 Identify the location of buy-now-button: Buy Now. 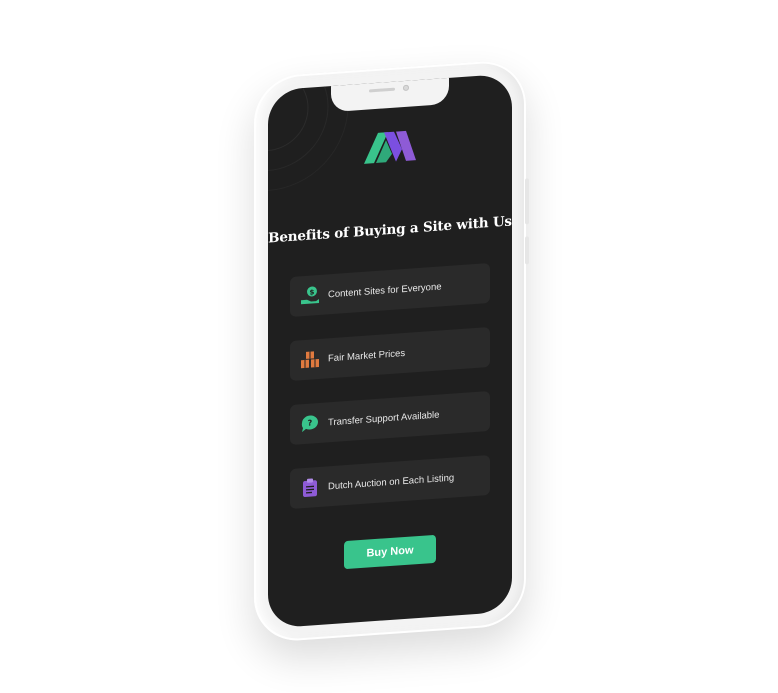
(390, 552).